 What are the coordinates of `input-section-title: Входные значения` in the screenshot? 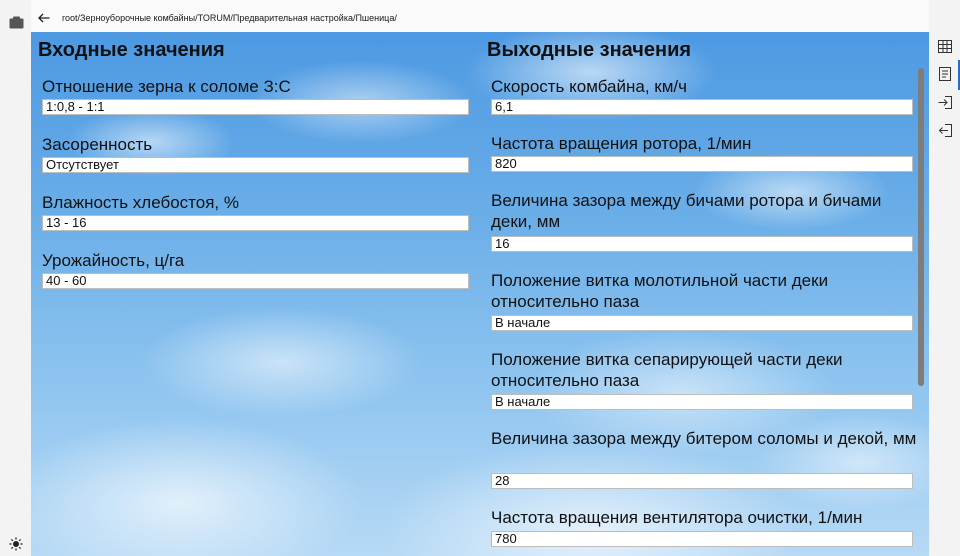 It's located at (131, 50).